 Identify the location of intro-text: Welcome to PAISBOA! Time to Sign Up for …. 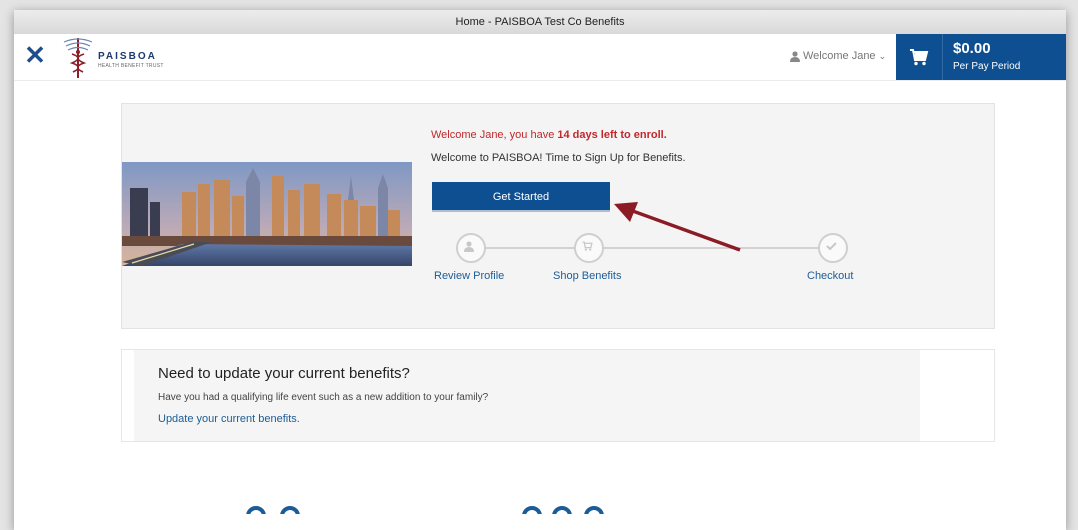
(558, 158).